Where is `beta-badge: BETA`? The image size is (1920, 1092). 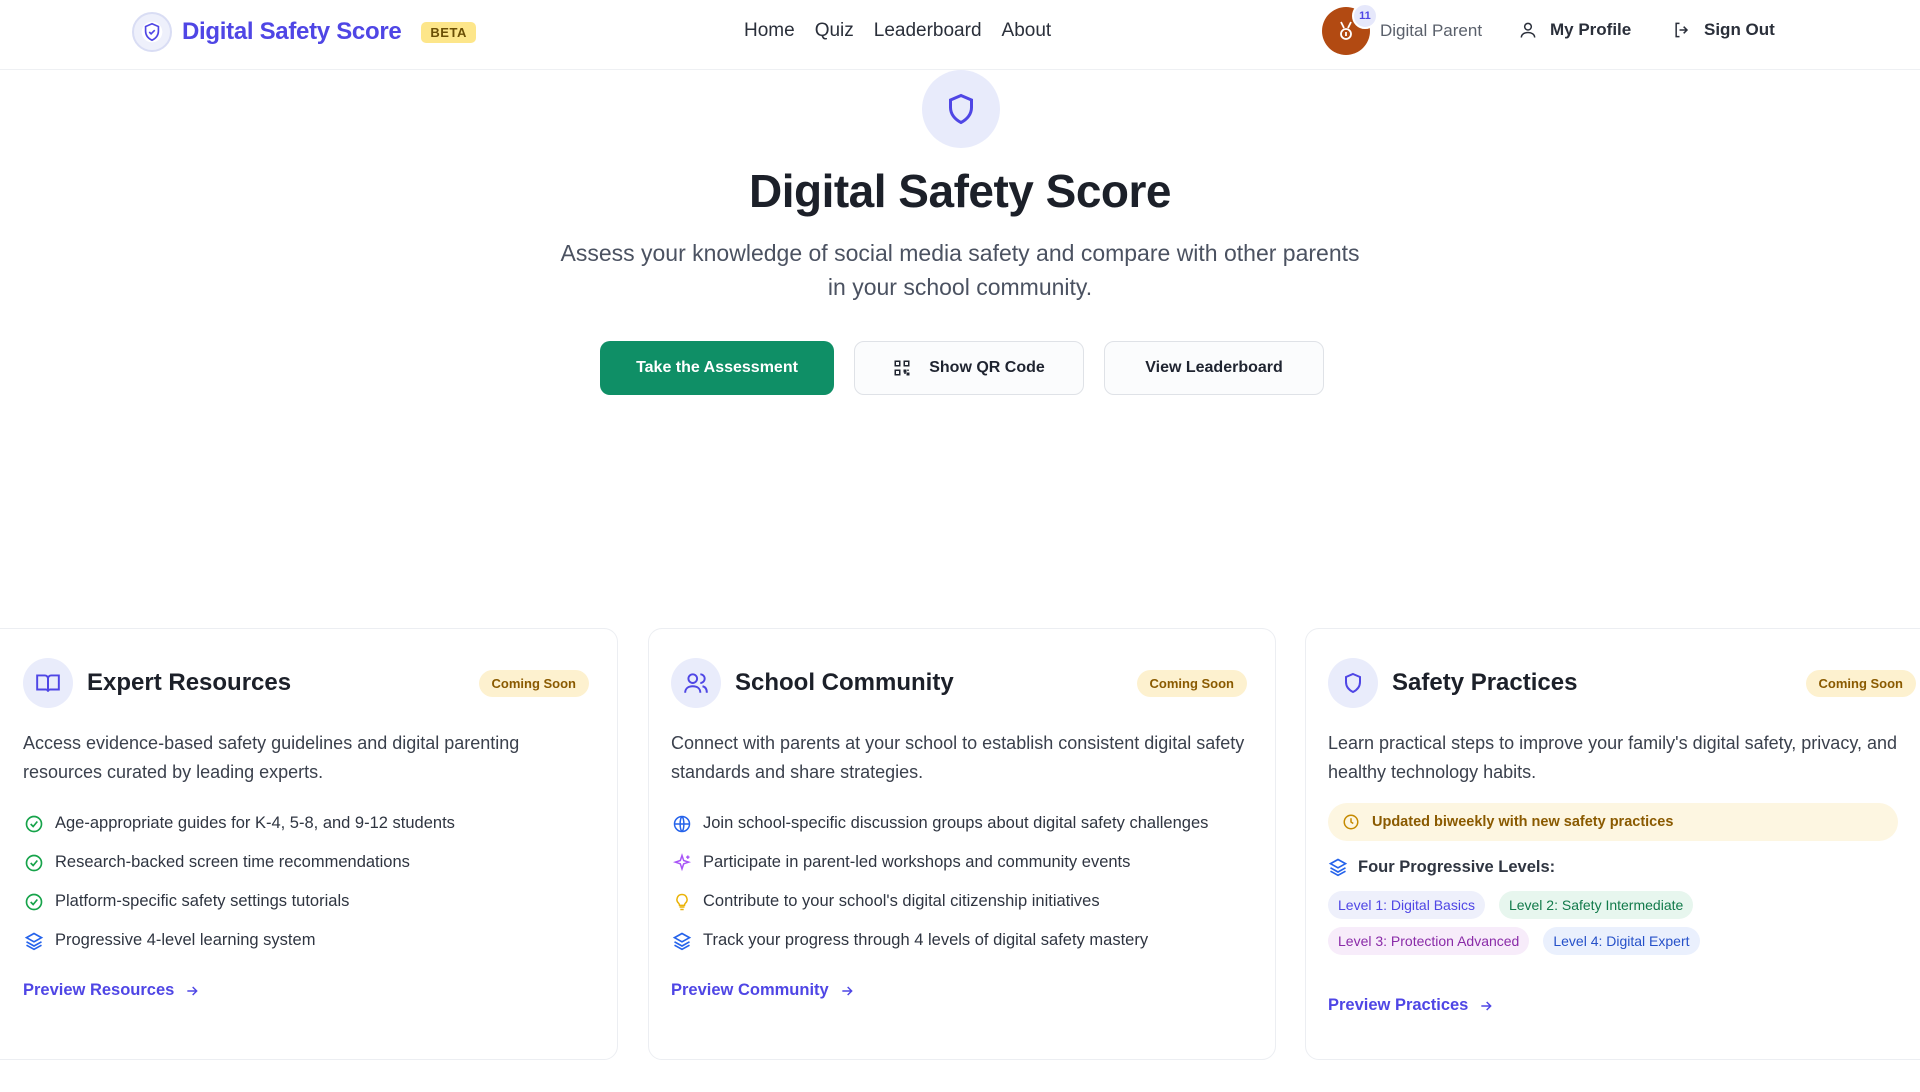
beta-badge: BETA is located at coordinates (448, 32).